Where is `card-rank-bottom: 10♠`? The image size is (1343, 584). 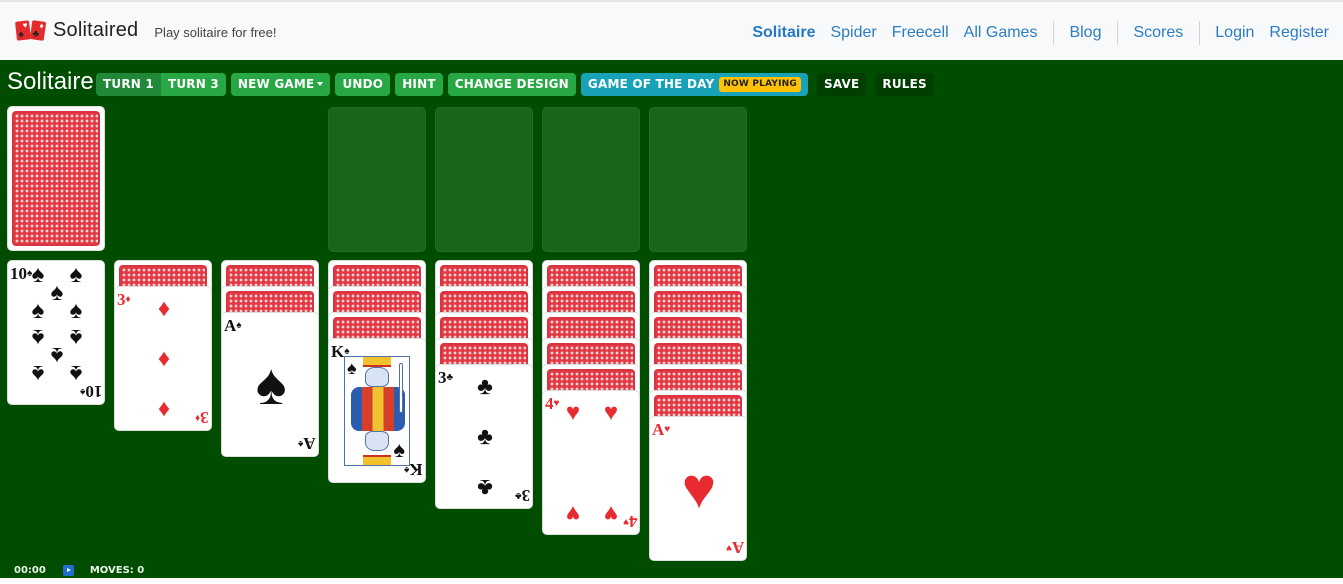 card-rank-bottom: 10♠ is located at coordinates (90, 391).